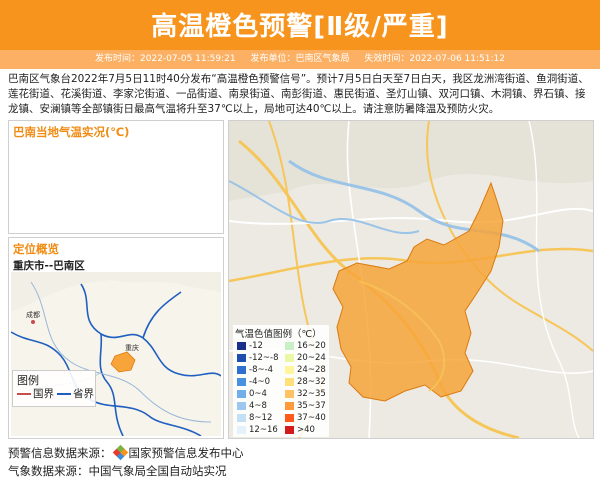  I want to click on temperature-legend-label: 8~12, so click(261, 418).